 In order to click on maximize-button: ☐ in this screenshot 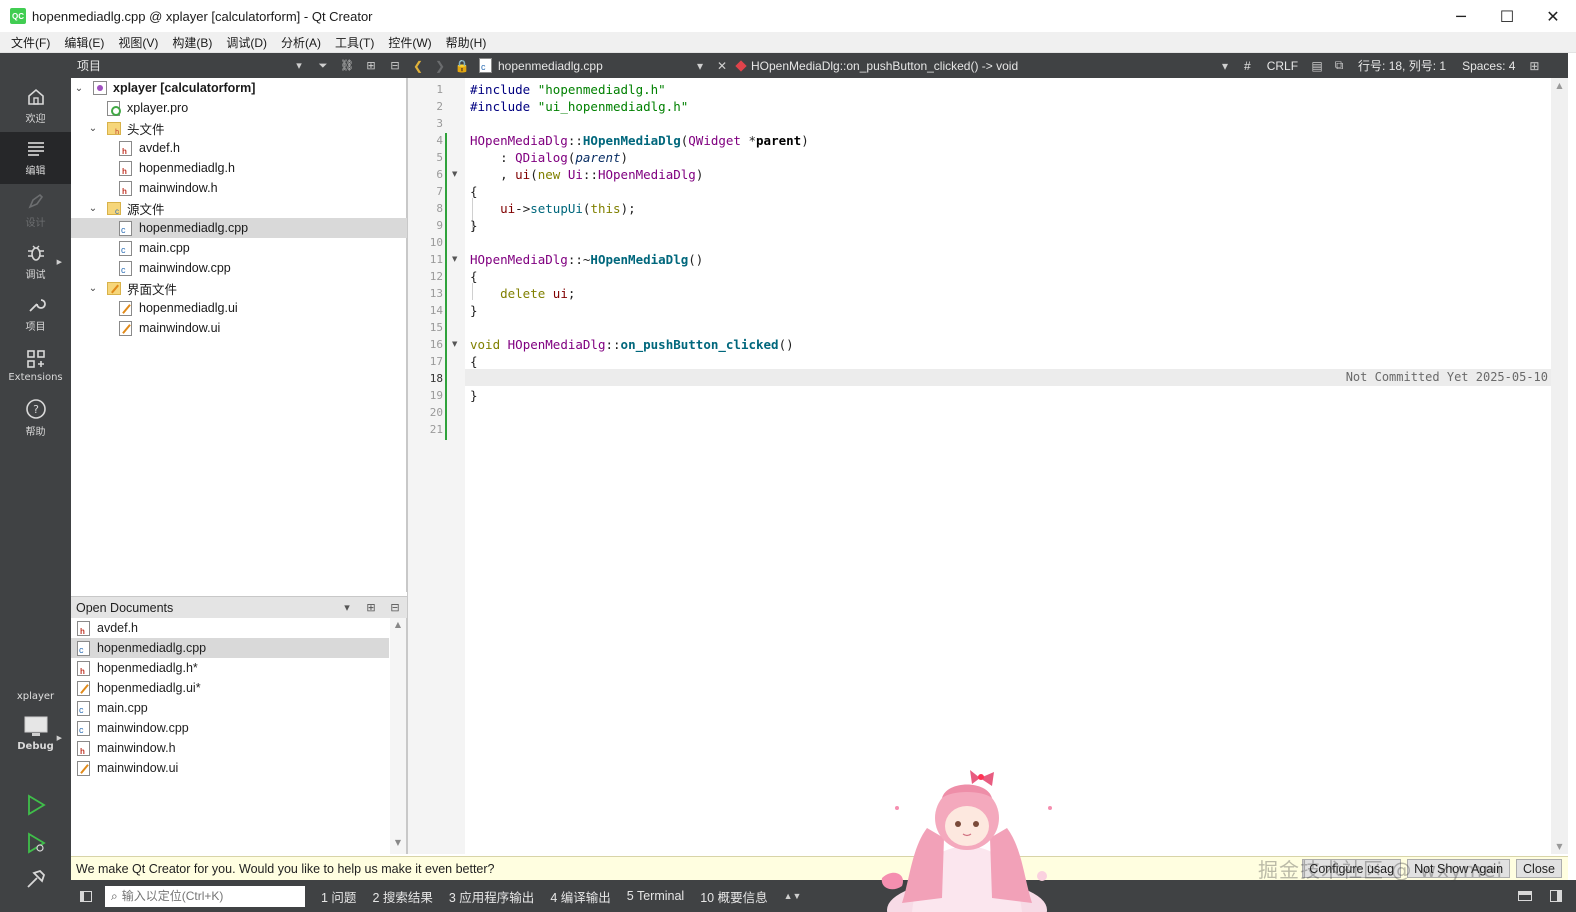, I will do `click(1507, 16)`.